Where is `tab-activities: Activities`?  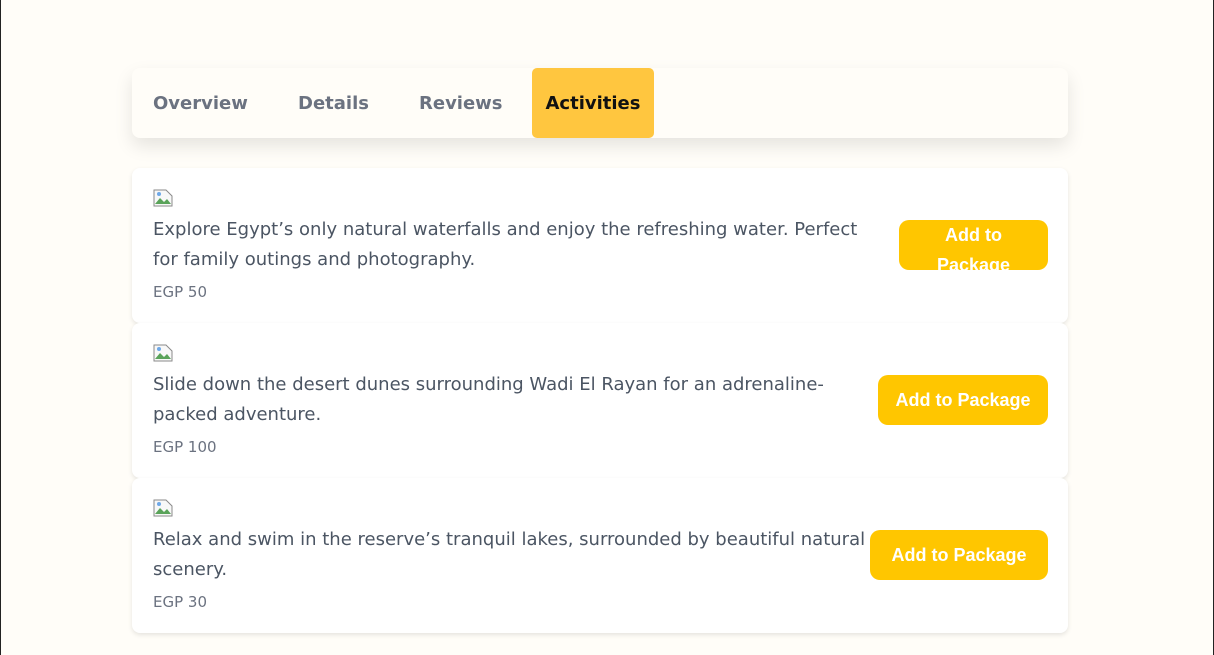
tab-activities: Activities is located at coordinates (593, 103).